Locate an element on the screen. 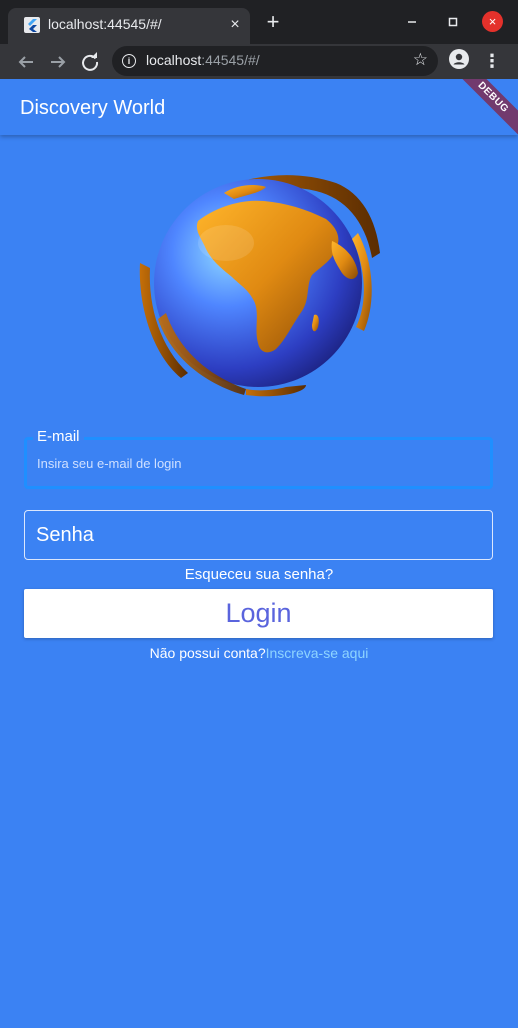  email-label: E-mail is located at coordinates (58, 436).